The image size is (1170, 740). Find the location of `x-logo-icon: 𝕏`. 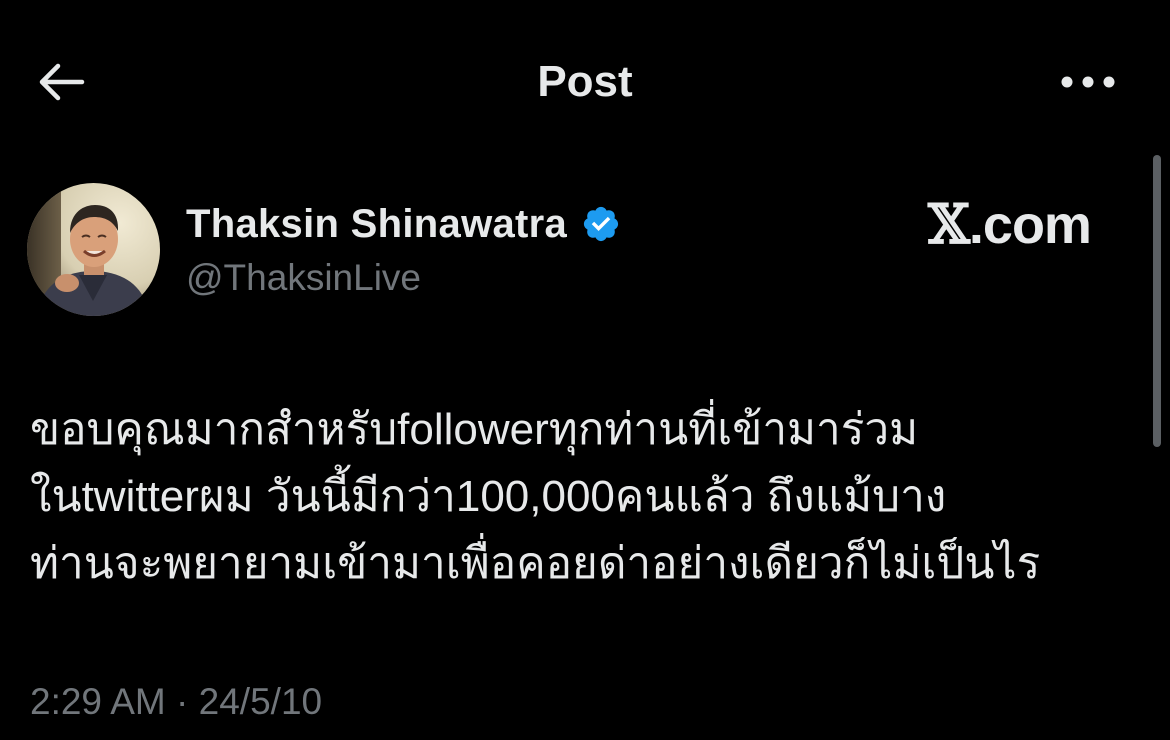

x-logo-icon: 𝕏 is located at coordinates (949, 224).